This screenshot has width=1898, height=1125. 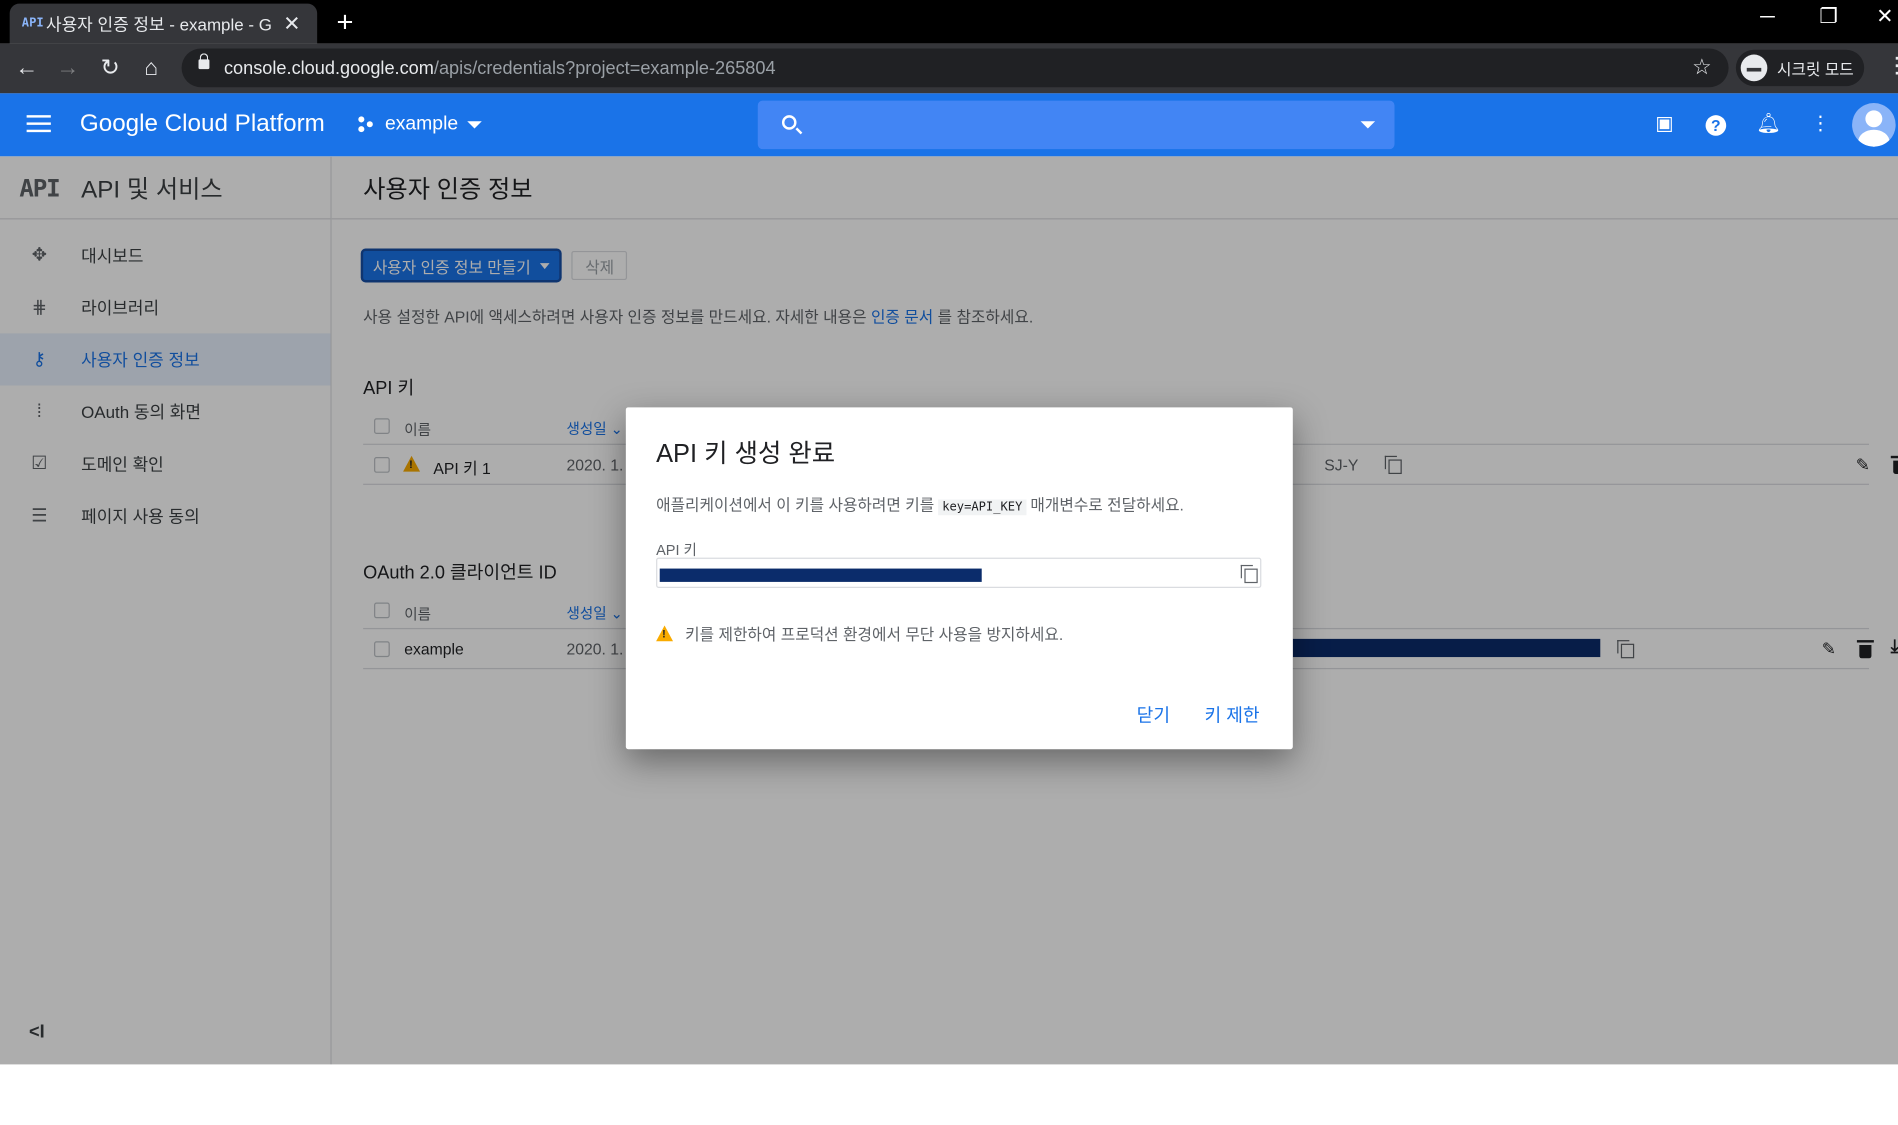 I want to click on warning-icon, so click(x=665, y=633).